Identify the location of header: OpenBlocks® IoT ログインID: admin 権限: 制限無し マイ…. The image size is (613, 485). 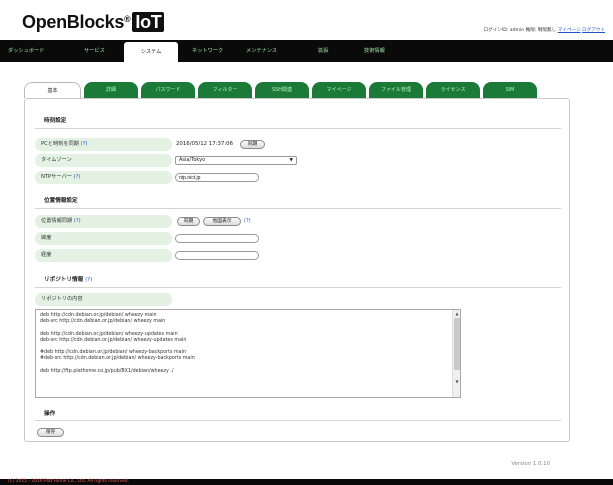
(306, 20).